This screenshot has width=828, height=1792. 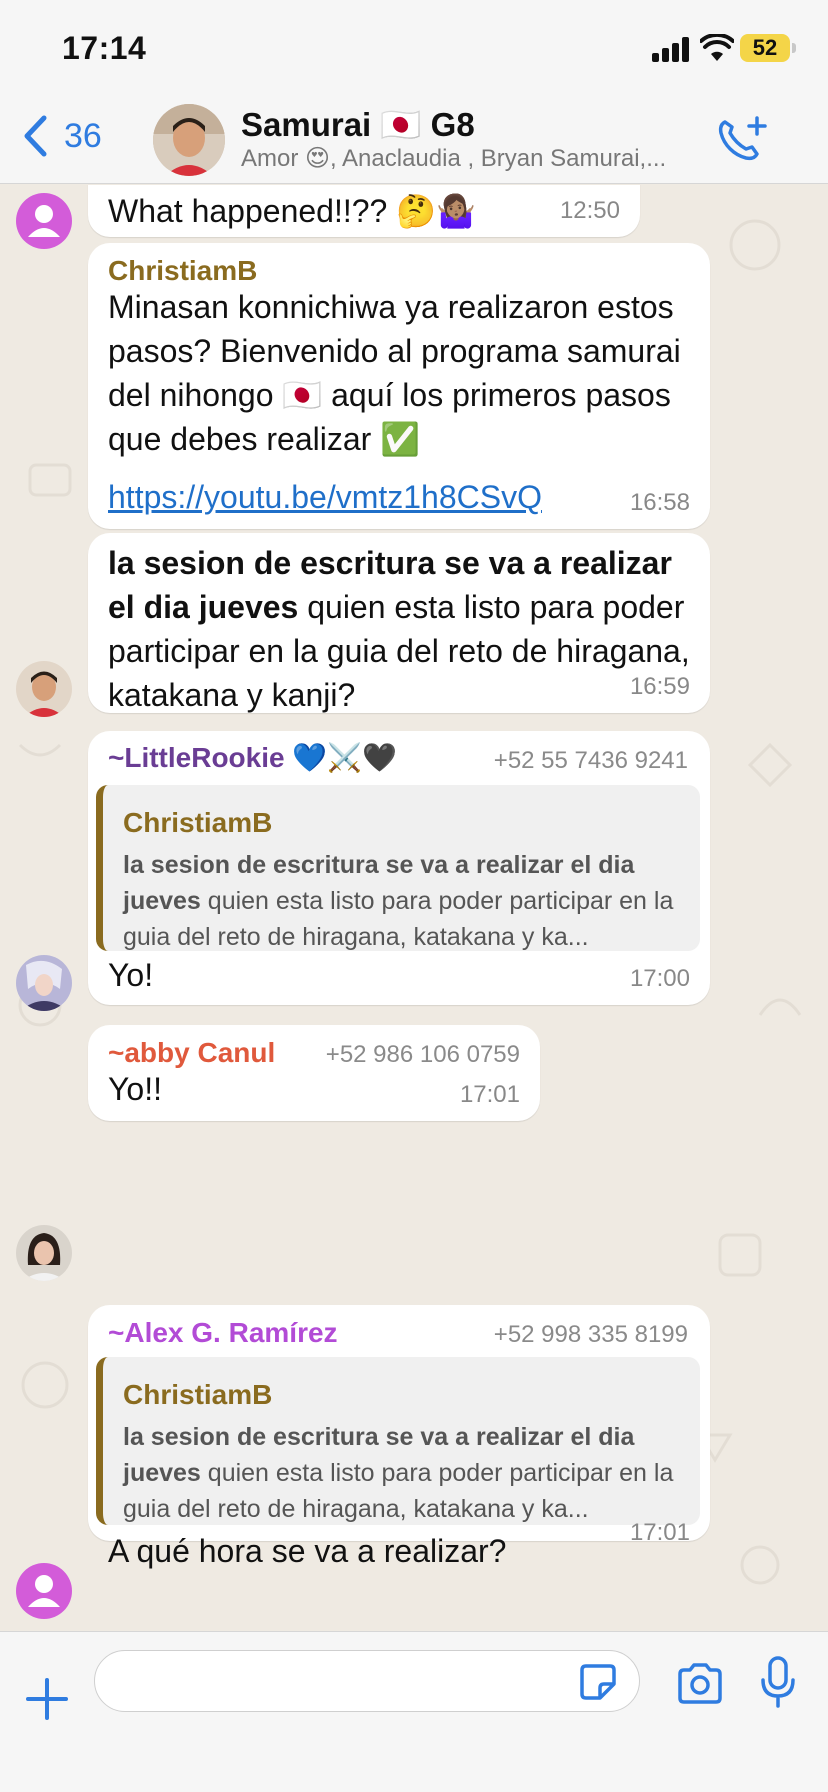 I want to click on sender-name: ~abby Canul, so click(x=192, y=1052).